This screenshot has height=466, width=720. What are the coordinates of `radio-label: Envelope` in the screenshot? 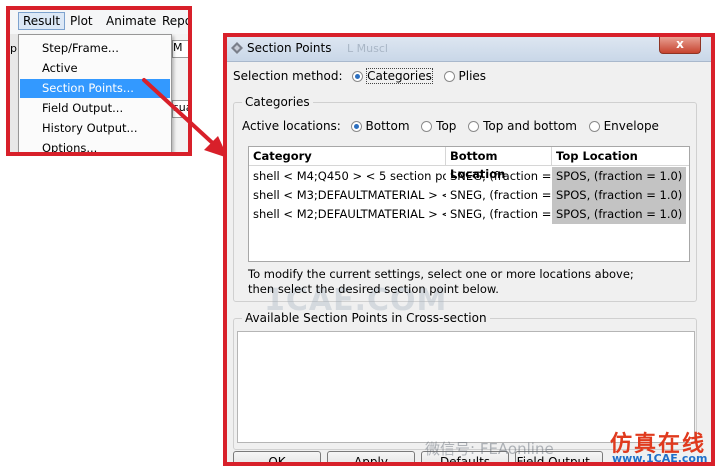 It's located at (631, 126).